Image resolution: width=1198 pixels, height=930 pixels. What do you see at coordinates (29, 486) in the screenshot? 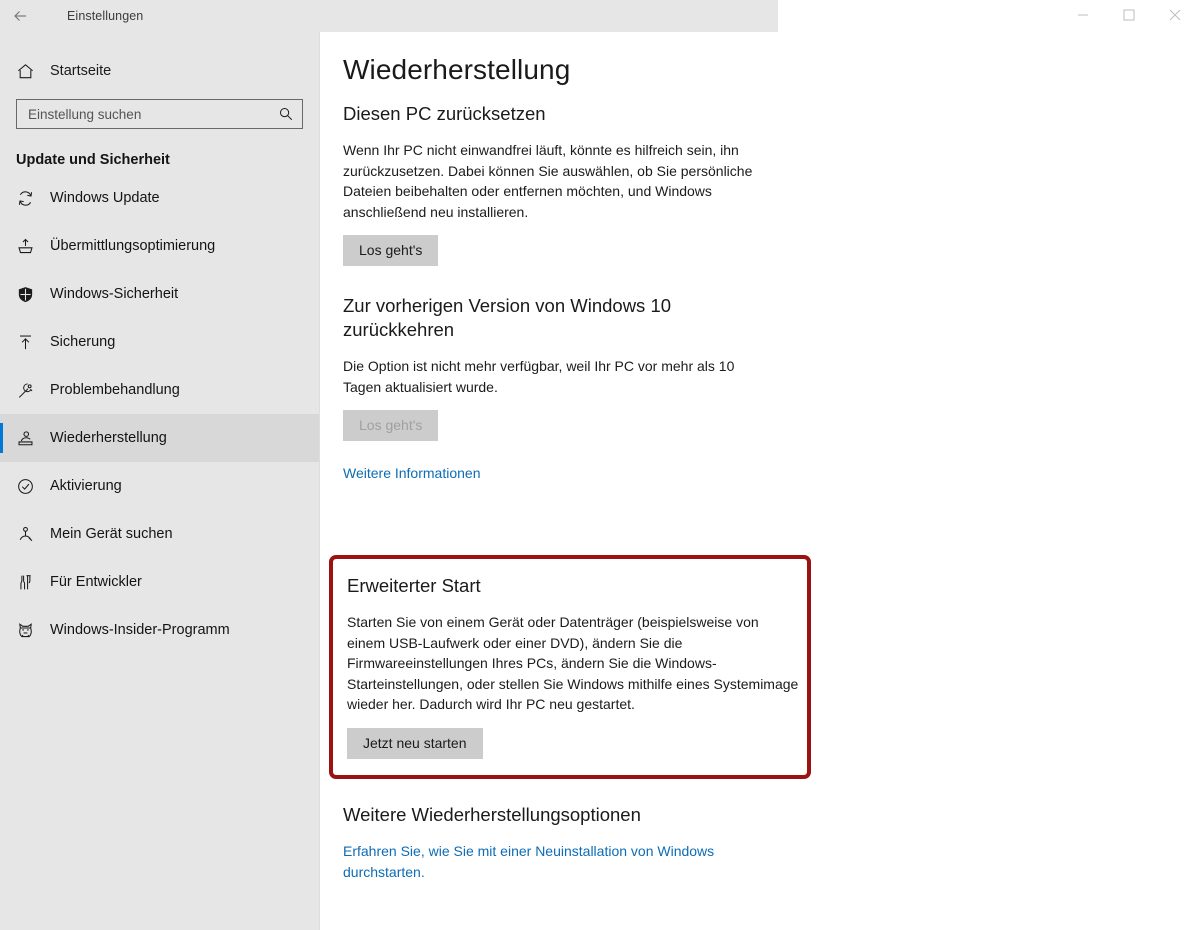
I see `check-circle-icon` at bounding box center [29, 486].